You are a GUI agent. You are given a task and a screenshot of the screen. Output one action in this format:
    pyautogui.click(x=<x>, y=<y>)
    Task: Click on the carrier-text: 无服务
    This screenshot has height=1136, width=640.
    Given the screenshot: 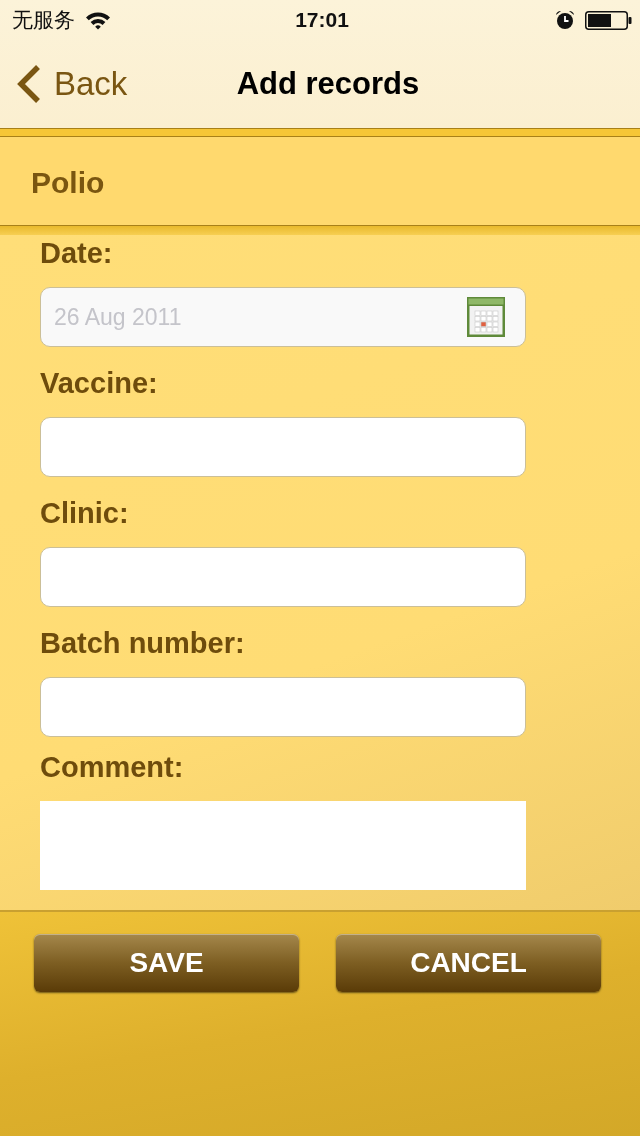 What is the action you would take?
    pyautogui.click(x=43, y=20)
    